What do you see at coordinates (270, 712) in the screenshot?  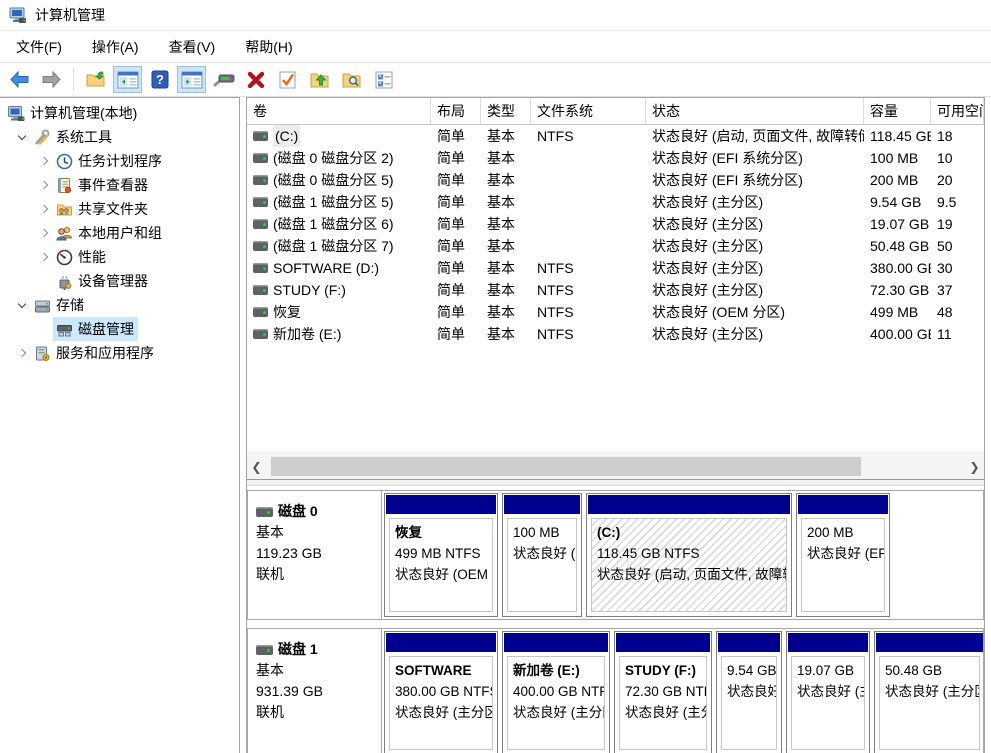 I see `disk-status: 联机` at bounding box center [270, 712].